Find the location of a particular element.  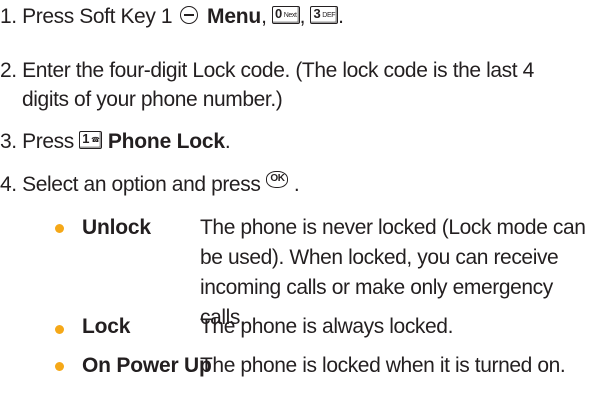

option-term-lock: Lock is located at coordinates (106, 326).